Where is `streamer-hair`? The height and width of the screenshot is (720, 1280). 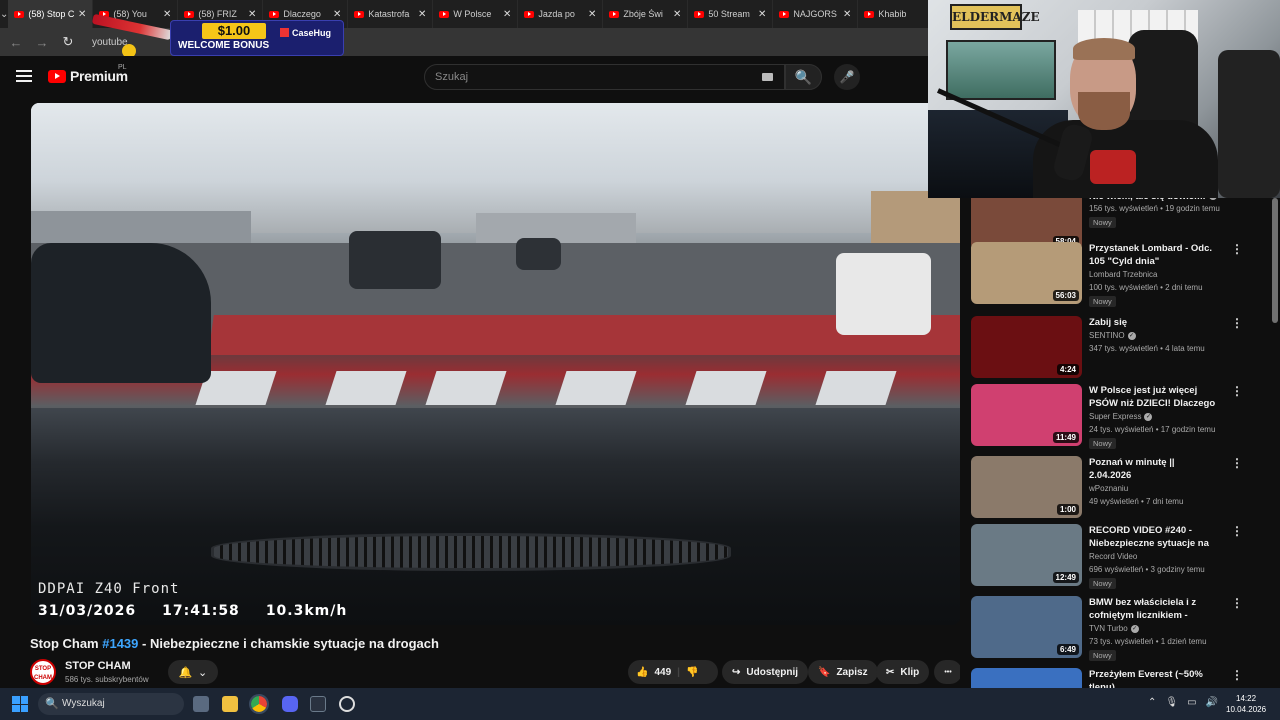 streamer-hair is located at coordinates (1104, 49).